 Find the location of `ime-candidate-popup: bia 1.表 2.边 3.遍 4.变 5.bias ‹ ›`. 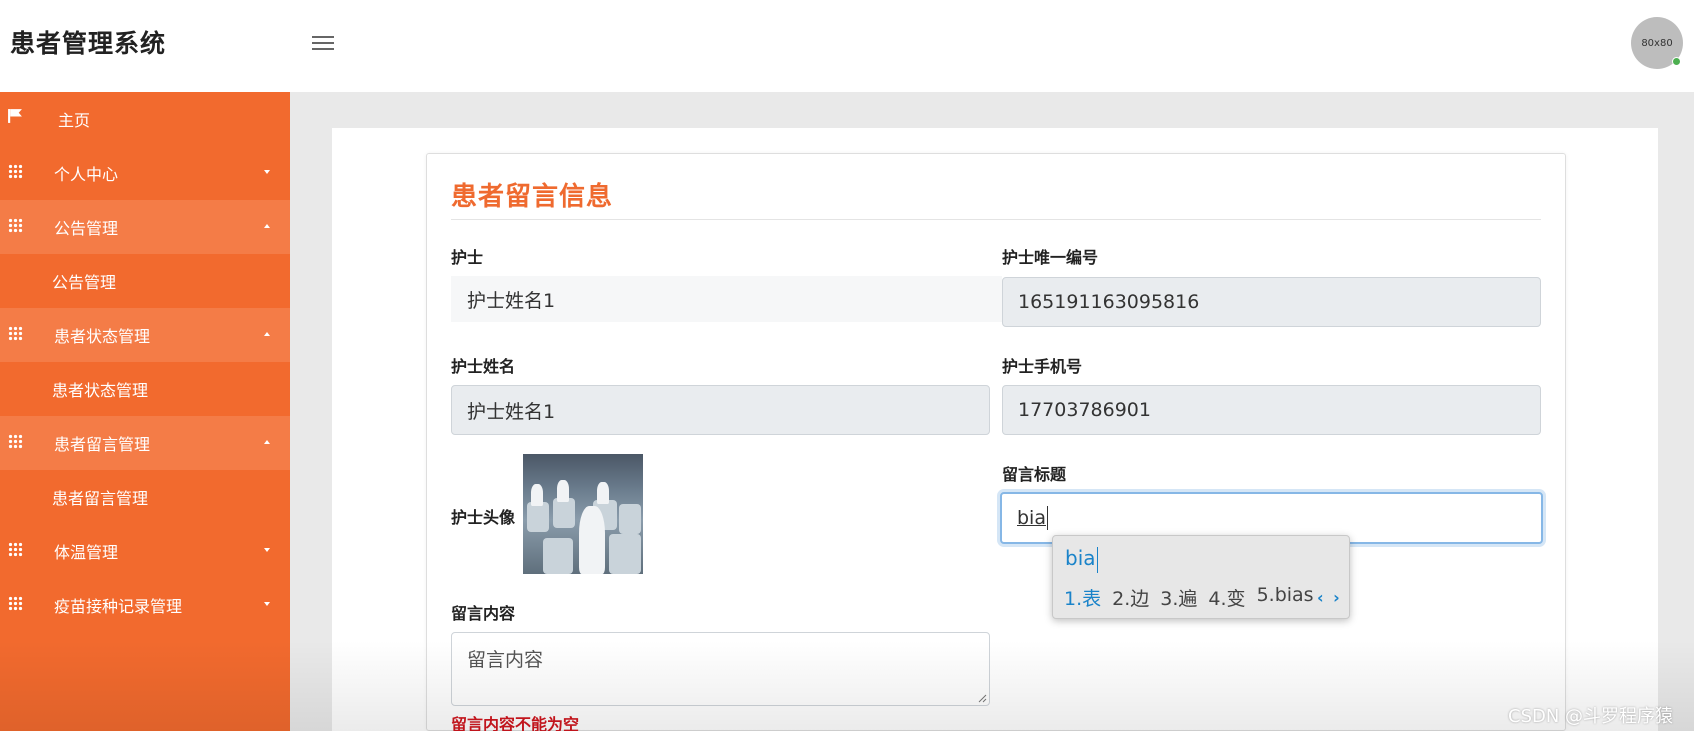

ime-candidate-popup: bia 1.表 2.边 3.遍 4.变 5.bias ‹ › is located at coordinates (1201, 577).